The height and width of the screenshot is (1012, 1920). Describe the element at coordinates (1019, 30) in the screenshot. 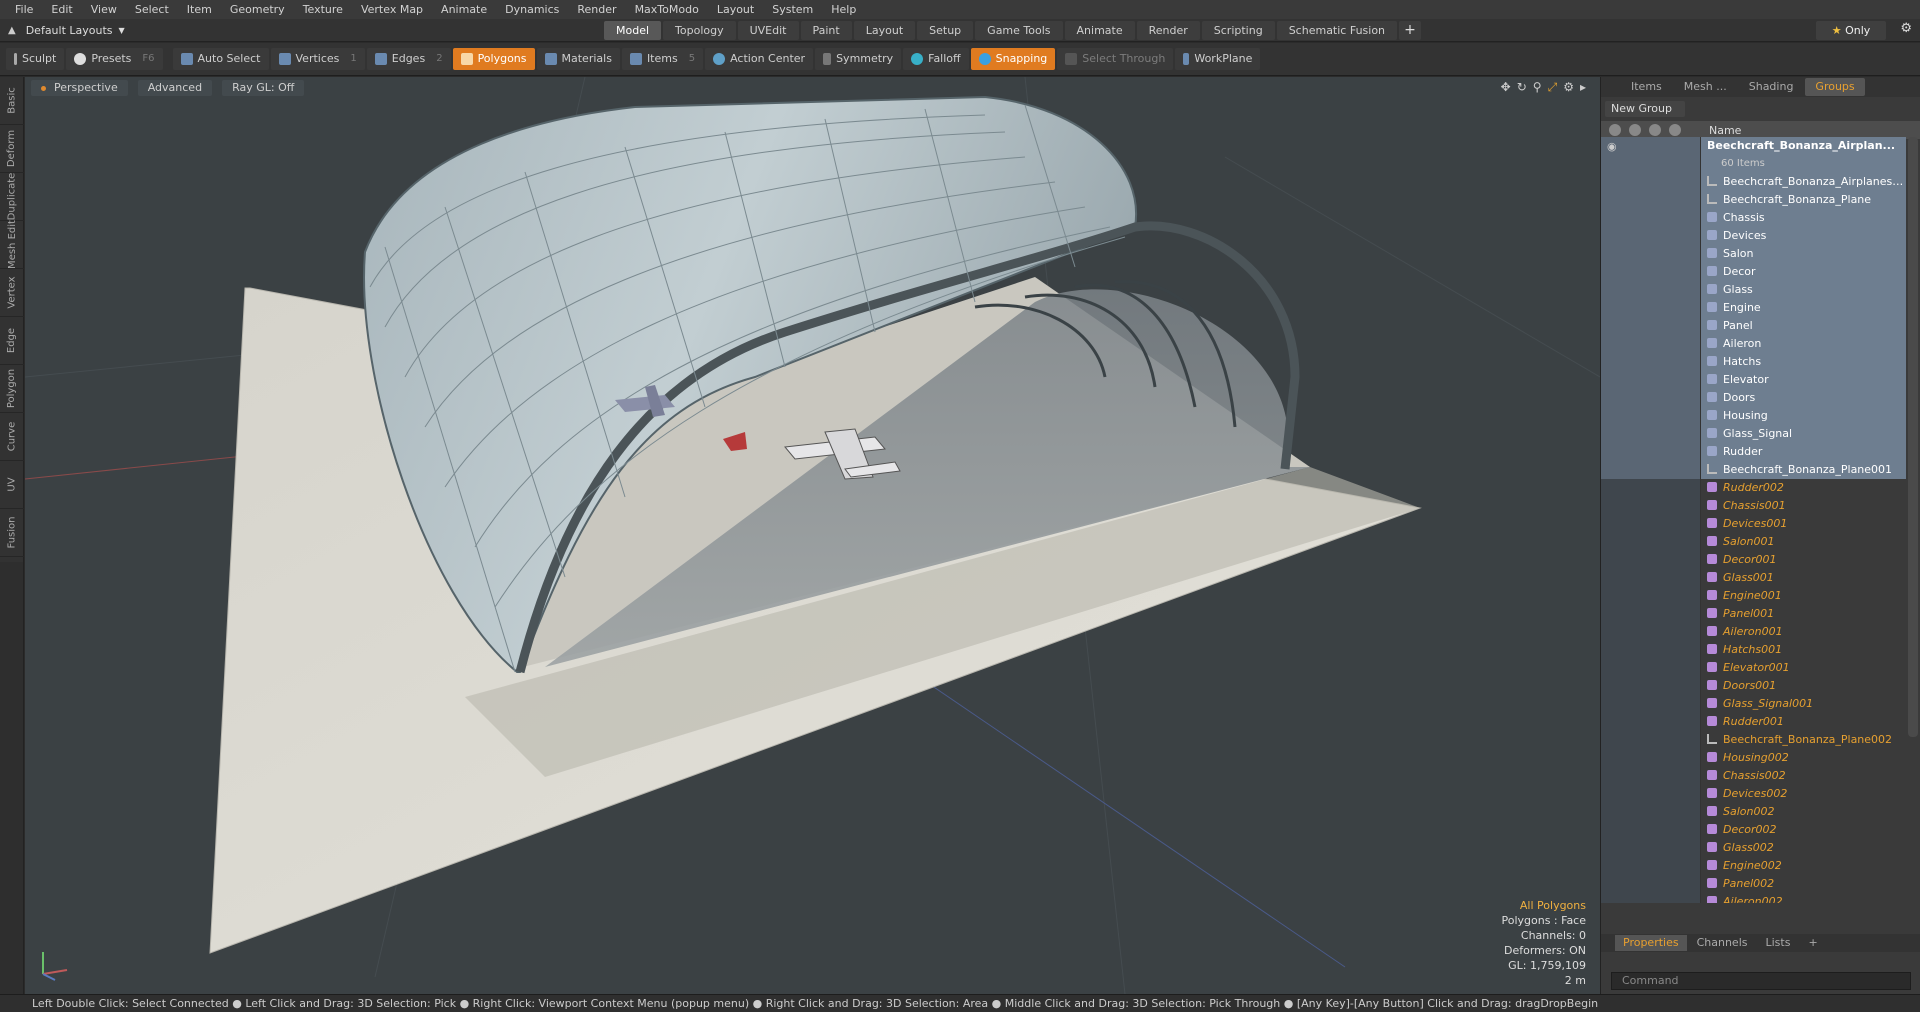

I see `tab-game-tools: Game Tools` at that location.